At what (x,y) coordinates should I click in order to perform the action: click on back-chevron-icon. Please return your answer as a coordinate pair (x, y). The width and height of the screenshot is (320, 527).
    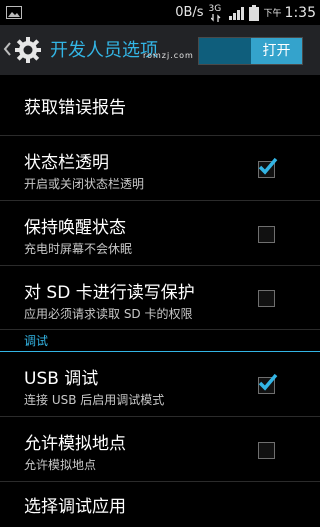
    Looking at the image, I should click on (7, 49).